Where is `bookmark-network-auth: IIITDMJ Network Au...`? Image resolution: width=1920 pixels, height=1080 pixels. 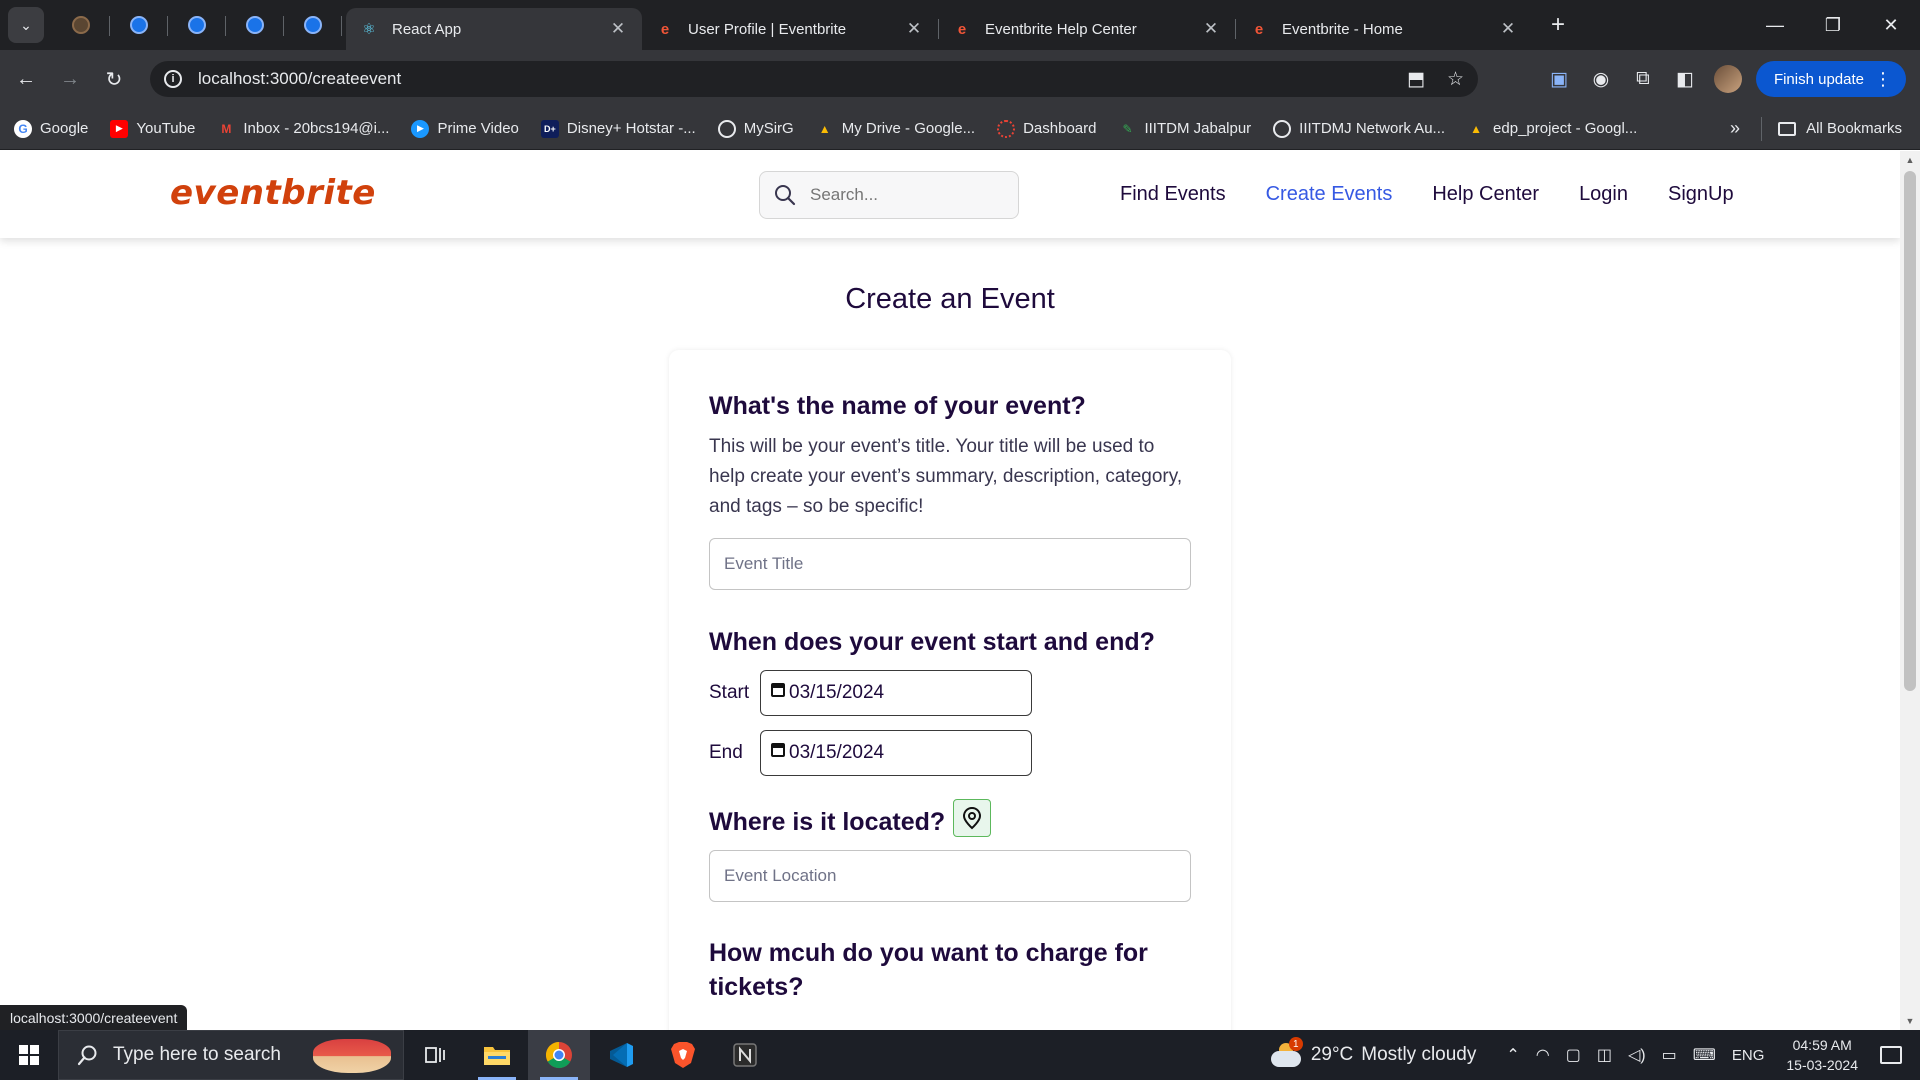
bookmark-network-auth: IIITDMJ Network Au... is located at coordinates (1359, 128).